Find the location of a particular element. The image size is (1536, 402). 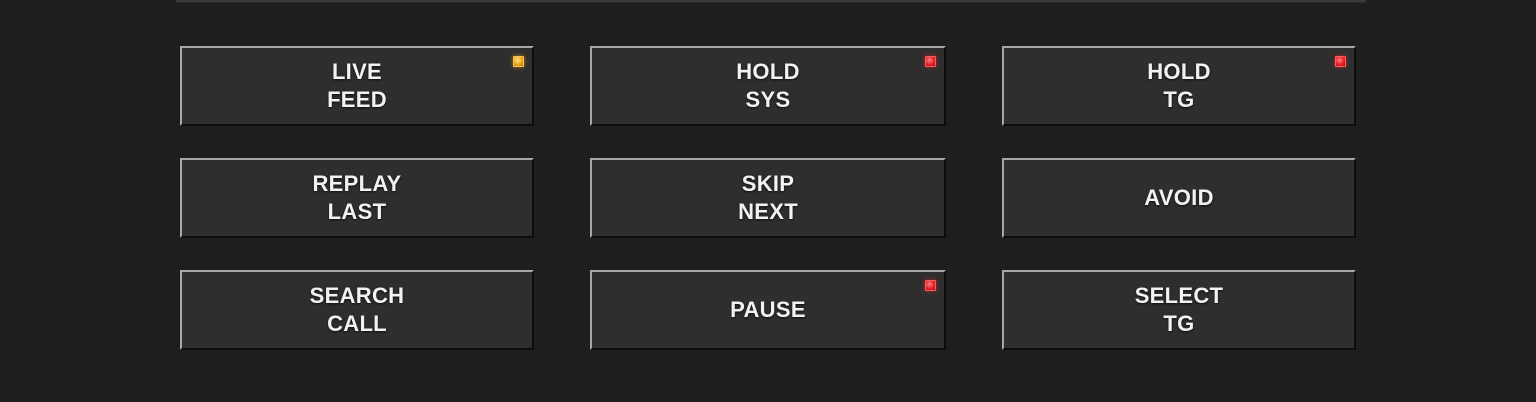

button-label-line: LAST is located at coordinates (357, 211).